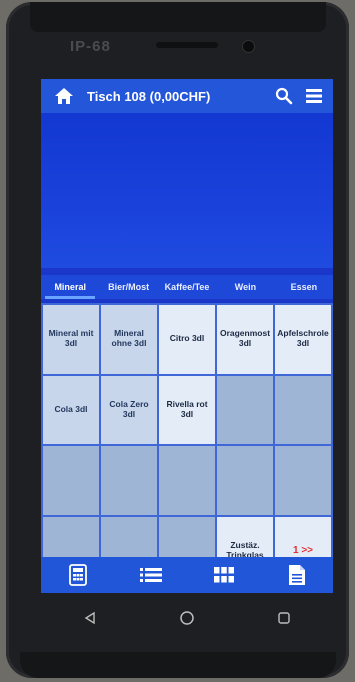 The height and width of the screenshot is (682, 355). Describe the element at coordinates (78, 575) in the screenshot. I see `calculator-icon` at that location.